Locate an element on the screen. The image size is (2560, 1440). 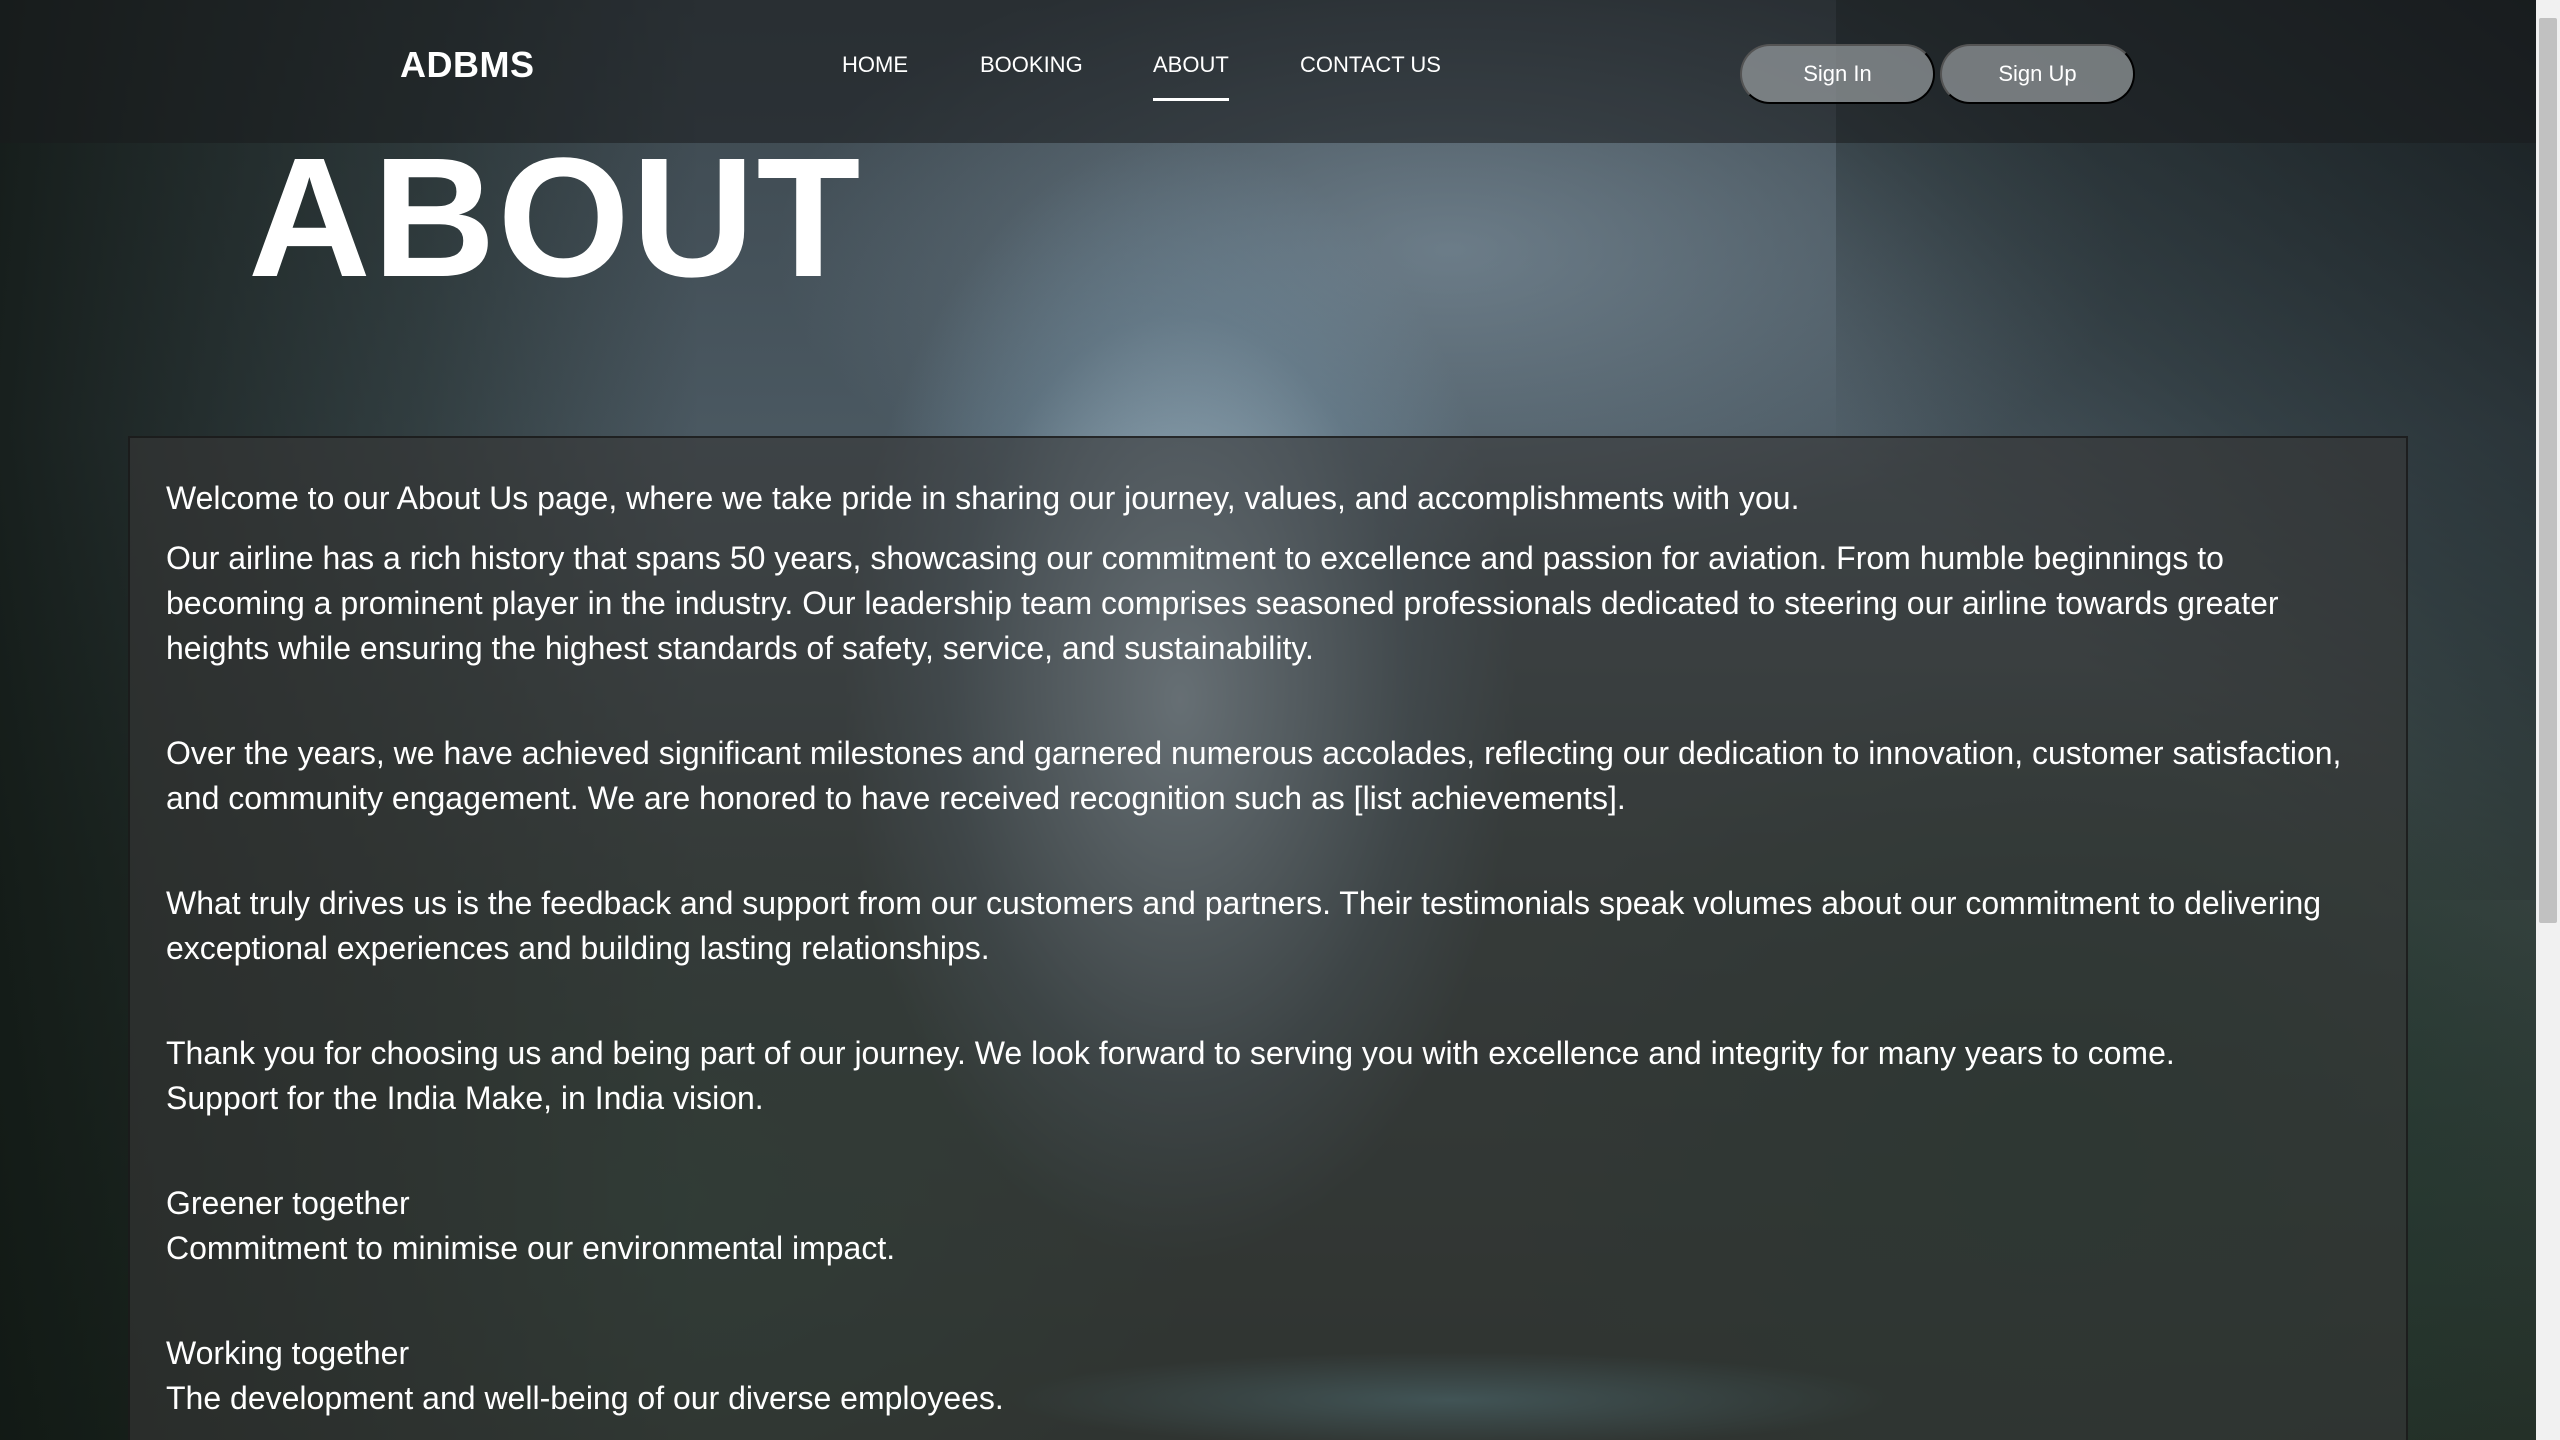
site-logo: ADBMS is located at coordinates (467, 65).